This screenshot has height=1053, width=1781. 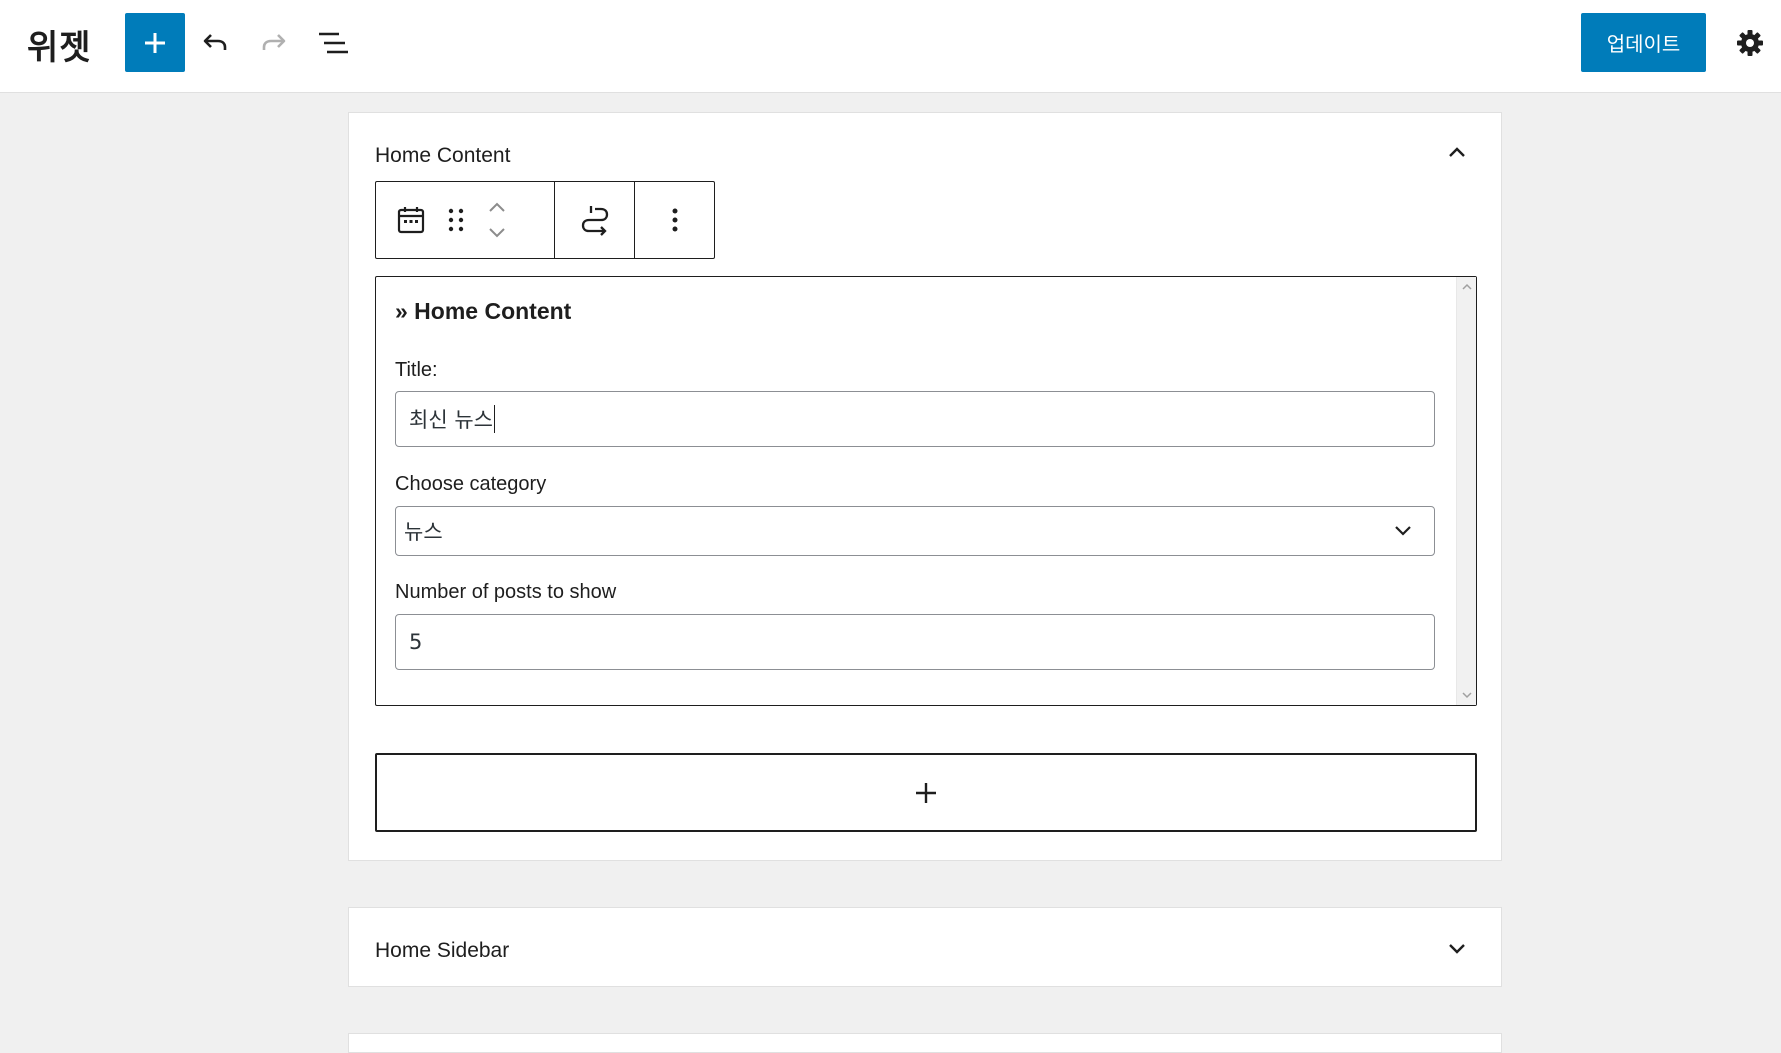 I want to click on more-vertical-icon, so click(x=674, y=220).